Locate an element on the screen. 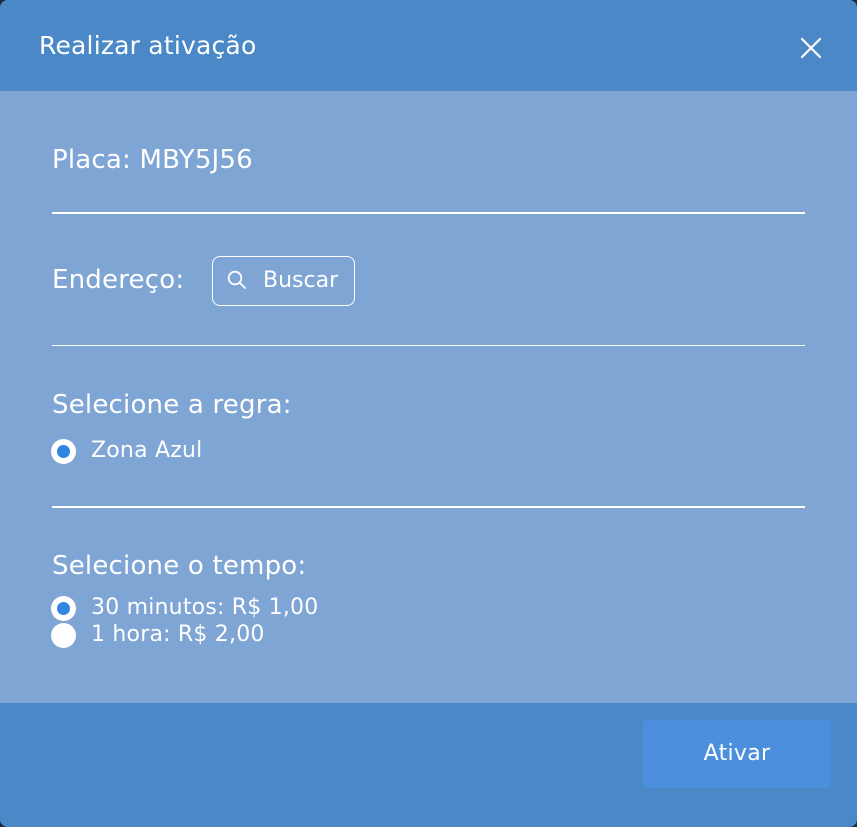 The image size is (857, 827). search-icon is located at coordinates (236, 279).